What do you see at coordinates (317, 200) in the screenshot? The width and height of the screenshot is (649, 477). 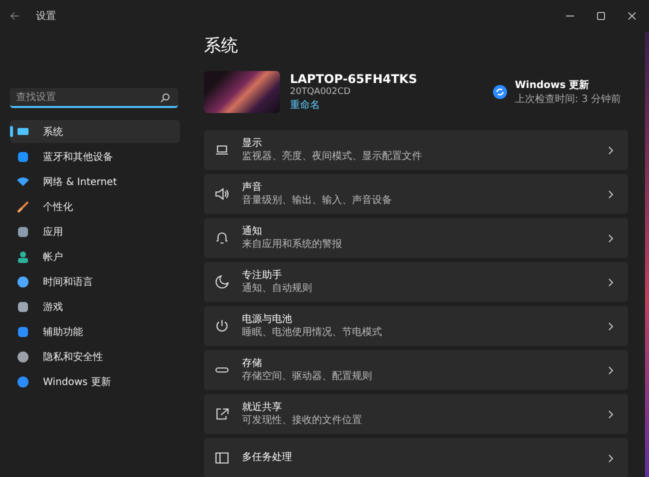 I see `card-description: 音量级别、输出、输入、声音设备` at bounding box center [317, 200].